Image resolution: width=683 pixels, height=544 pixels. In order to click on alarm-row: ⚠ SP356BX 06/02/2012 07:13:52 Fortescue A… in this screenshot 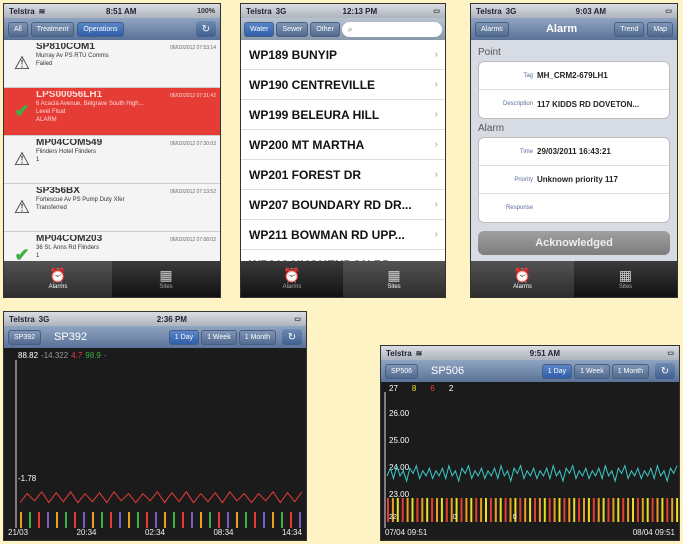, I will do `click(112, 208)`.